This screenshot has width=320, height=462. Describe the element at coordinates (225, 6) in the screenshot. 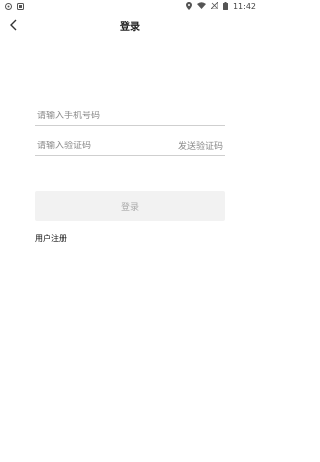

I see `battery-icon` at that location.